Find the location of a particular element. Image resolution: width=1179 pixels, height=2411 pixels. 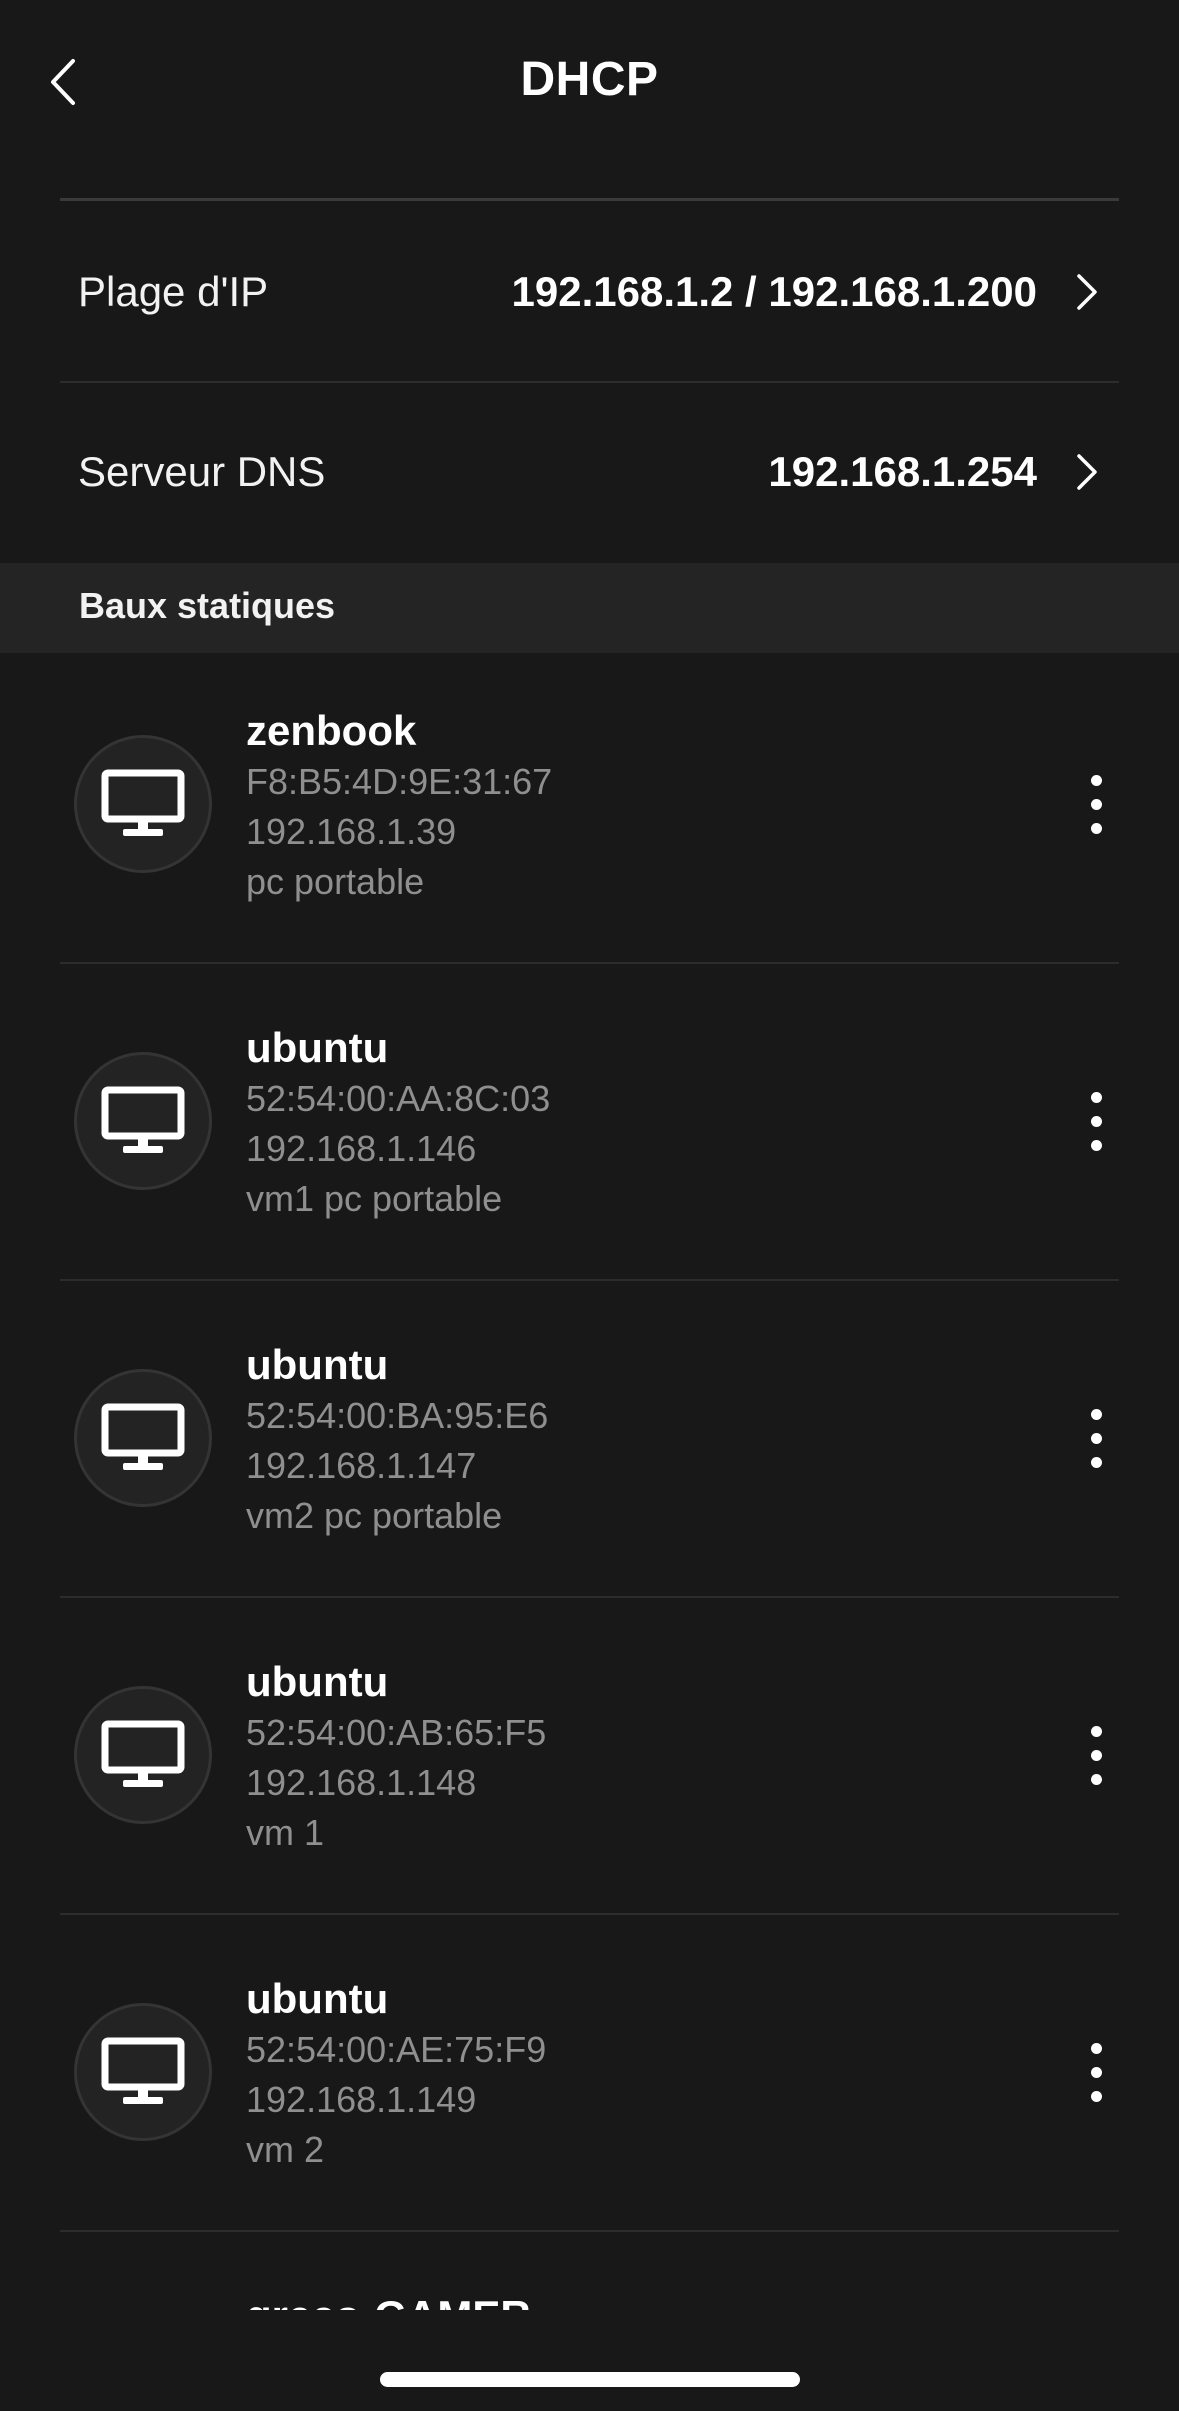

lease-mac: 52:54:00:AA:8C:03 is located at coordinates (398, 1098).